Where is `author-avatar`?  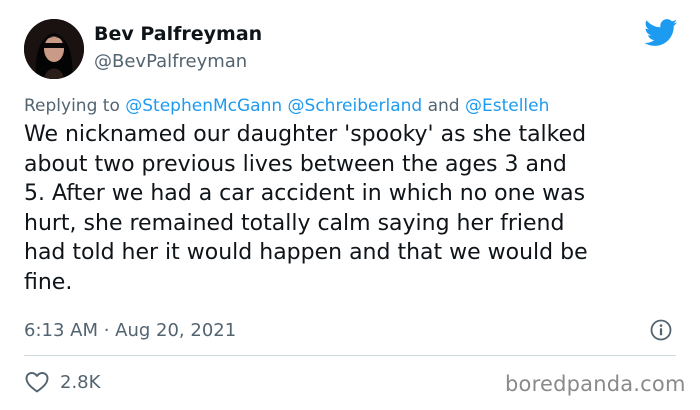 author-avatar is located at coordinates (54, 49).